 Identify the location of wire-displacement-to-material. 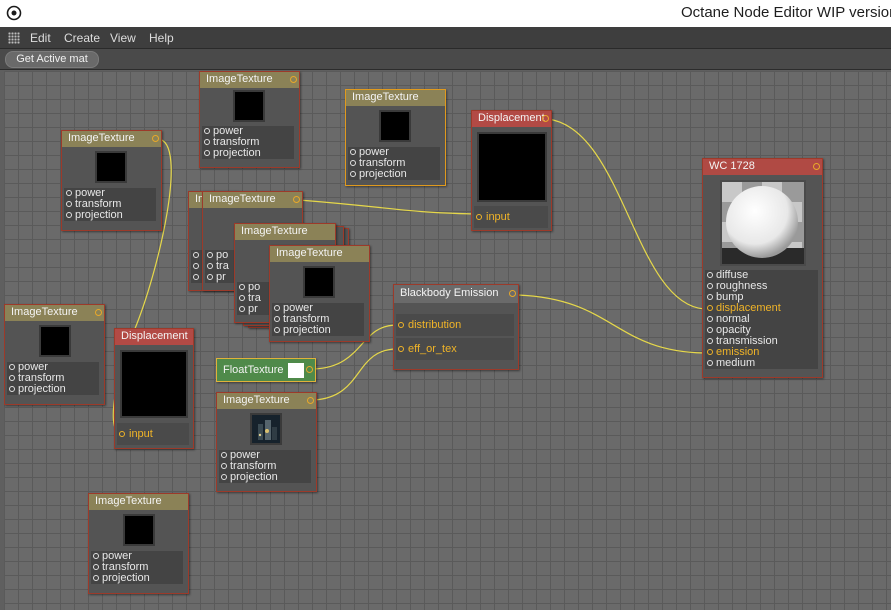
(626, 214).